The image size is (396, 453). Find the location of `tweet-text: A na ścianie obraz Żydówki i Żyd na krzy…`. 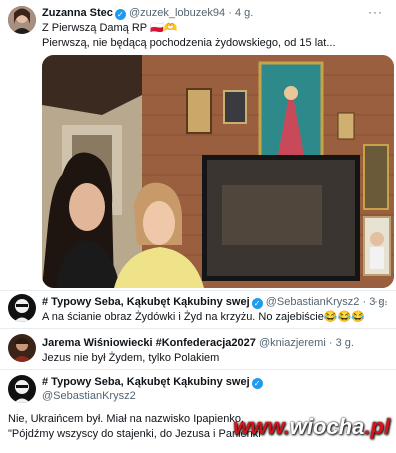

tweet-text: A na ścianie obraz Żydówki i Żyd na krzy… is located at coordinates (203, 317).